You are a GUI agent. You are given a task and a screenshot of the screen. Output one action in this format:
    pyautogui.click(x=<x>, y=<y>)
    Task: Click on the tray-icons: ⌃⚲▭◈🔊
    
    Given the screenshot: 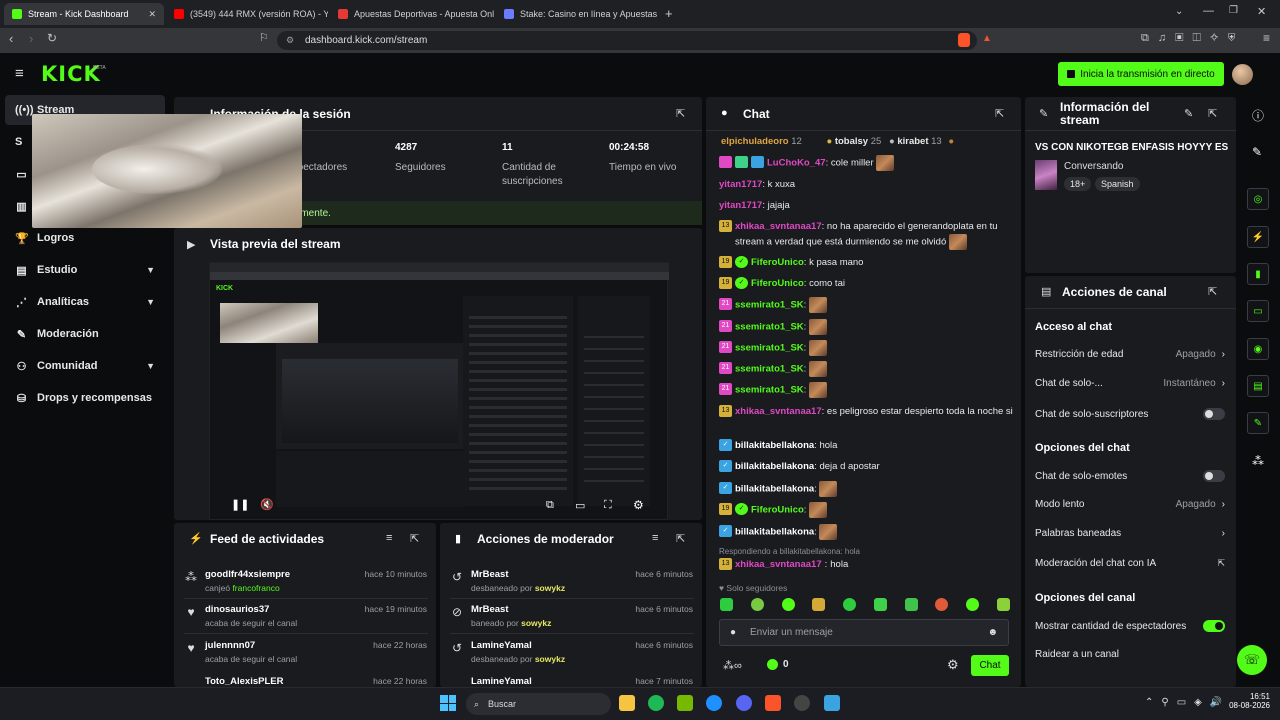 What is the action you would take?
    pyautogui.click(x=1187, y=702)
    